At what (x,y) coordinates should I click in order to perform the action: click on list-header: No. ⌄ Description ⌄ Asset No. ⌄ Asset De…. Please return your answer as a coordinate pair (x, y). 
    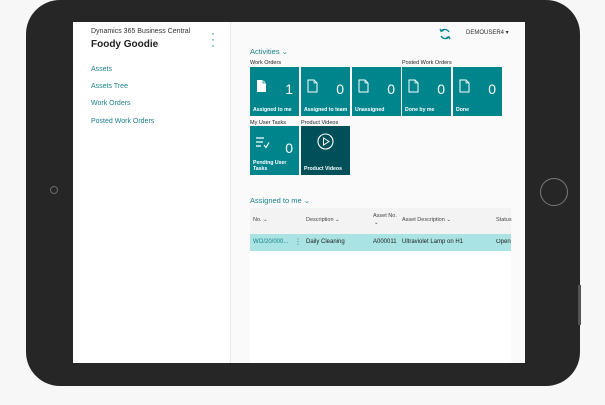
    Looking at the image, I should click on (381, 221).